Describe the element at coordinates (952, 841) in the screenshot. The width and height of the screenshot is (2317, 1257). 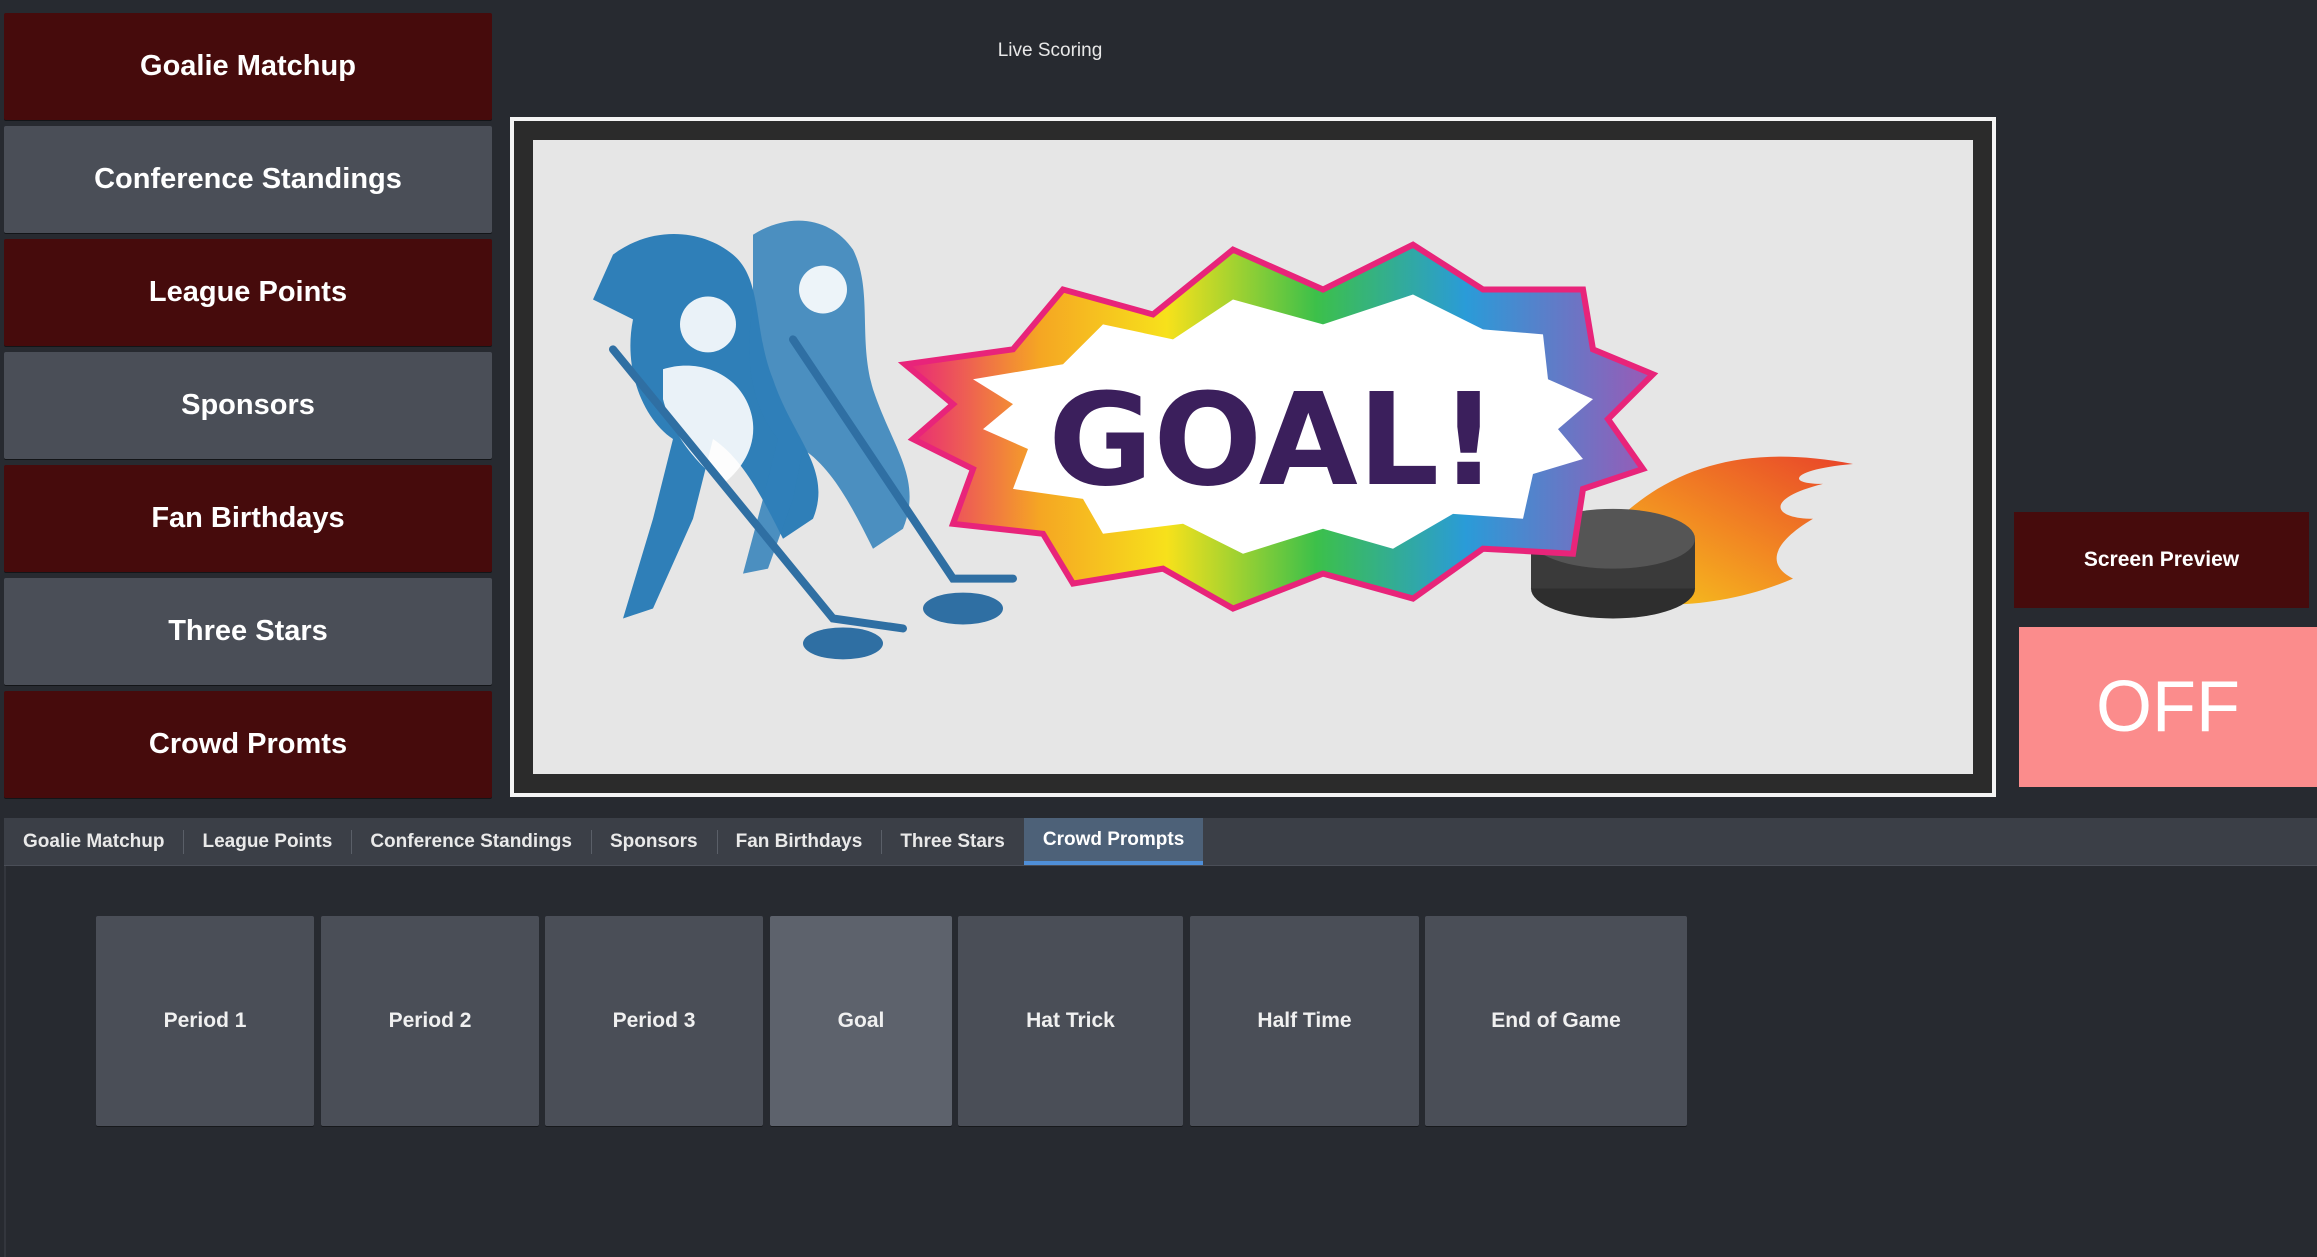
I see `tab-three-stars: Three Stars` at that location.